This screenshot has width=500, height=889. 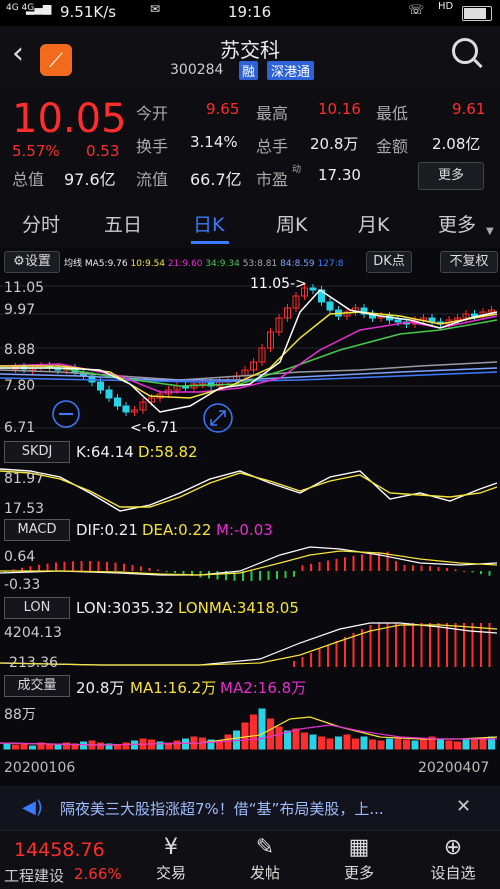 What do you see at coordinates (19, 386) in the screenshot?
I see `kline-y-4: 7.80` at bounding box center [19, 386].